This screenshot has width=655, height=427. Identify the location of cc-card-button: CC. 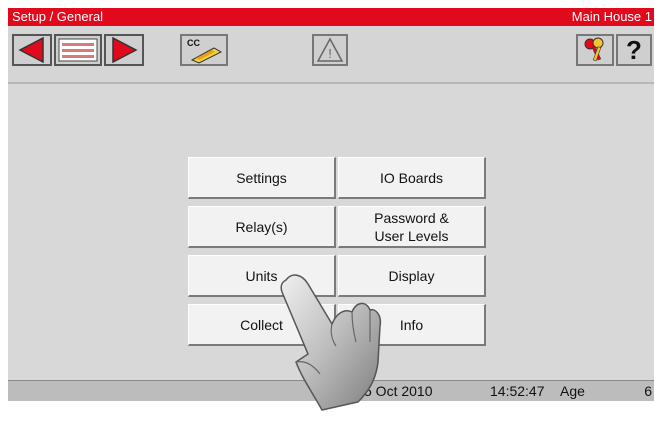
(204, 50).